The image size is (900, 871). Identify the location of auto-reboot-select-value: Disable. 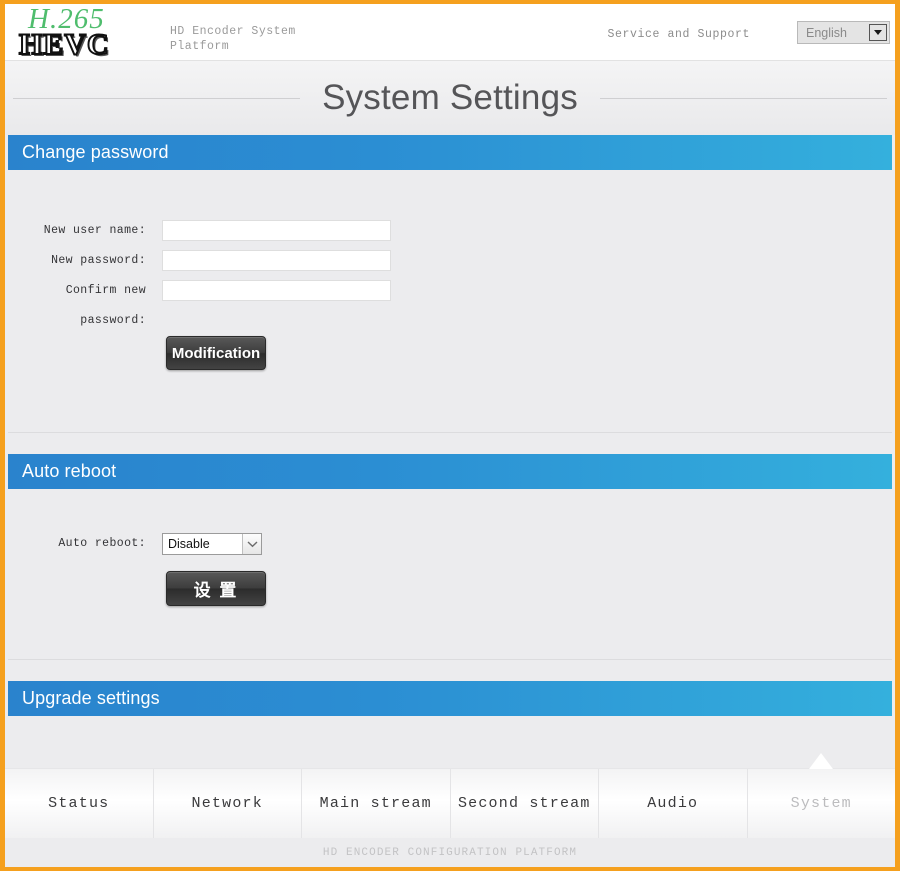
(189, 544).